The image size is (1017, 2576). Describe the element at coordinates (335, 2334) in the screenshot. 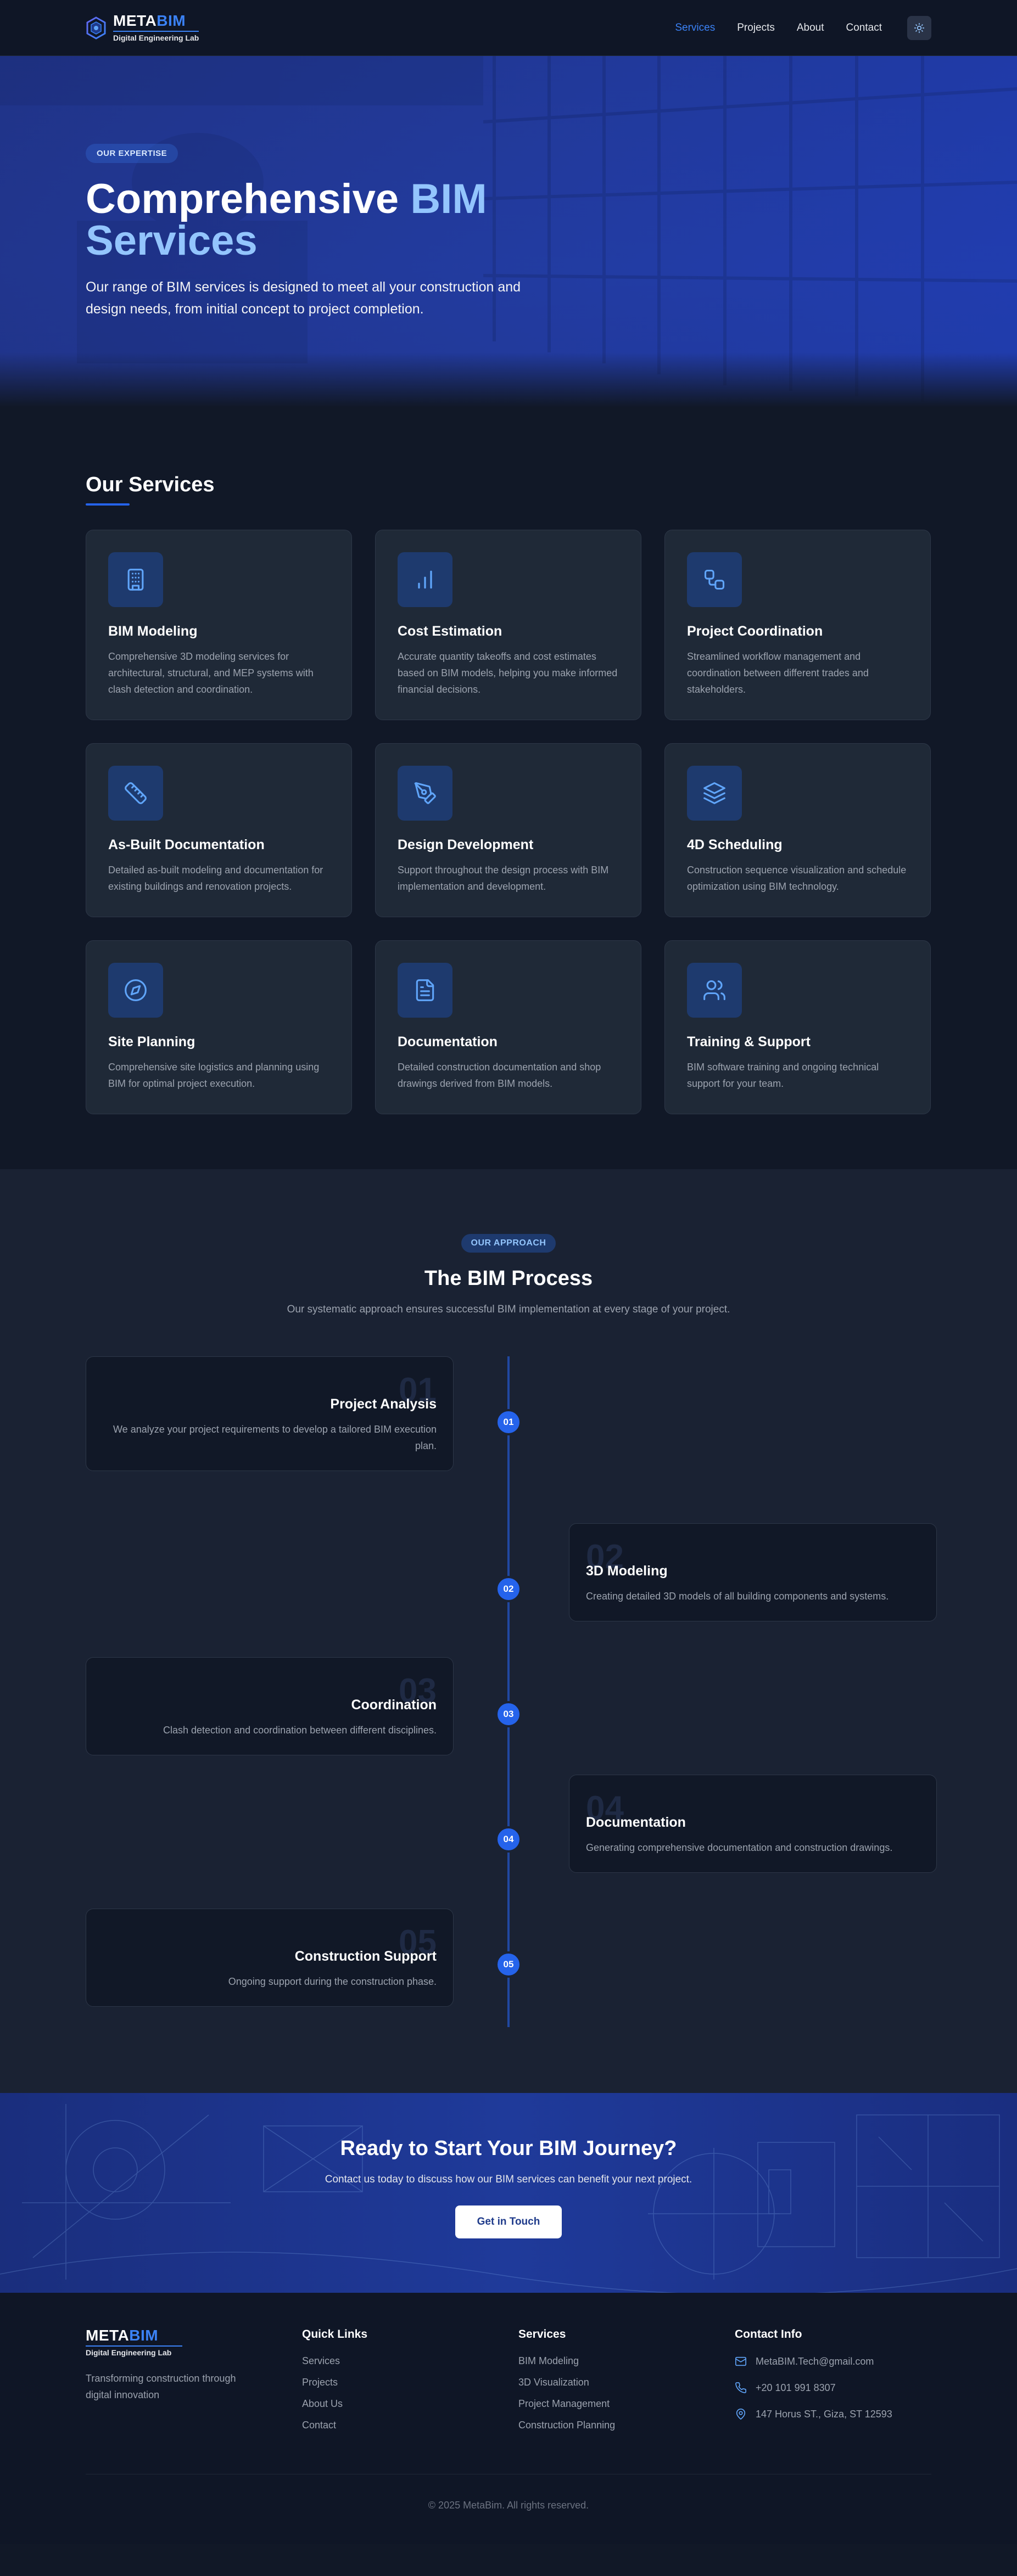

I see `quick-links-heading: Quick Links` at that location.